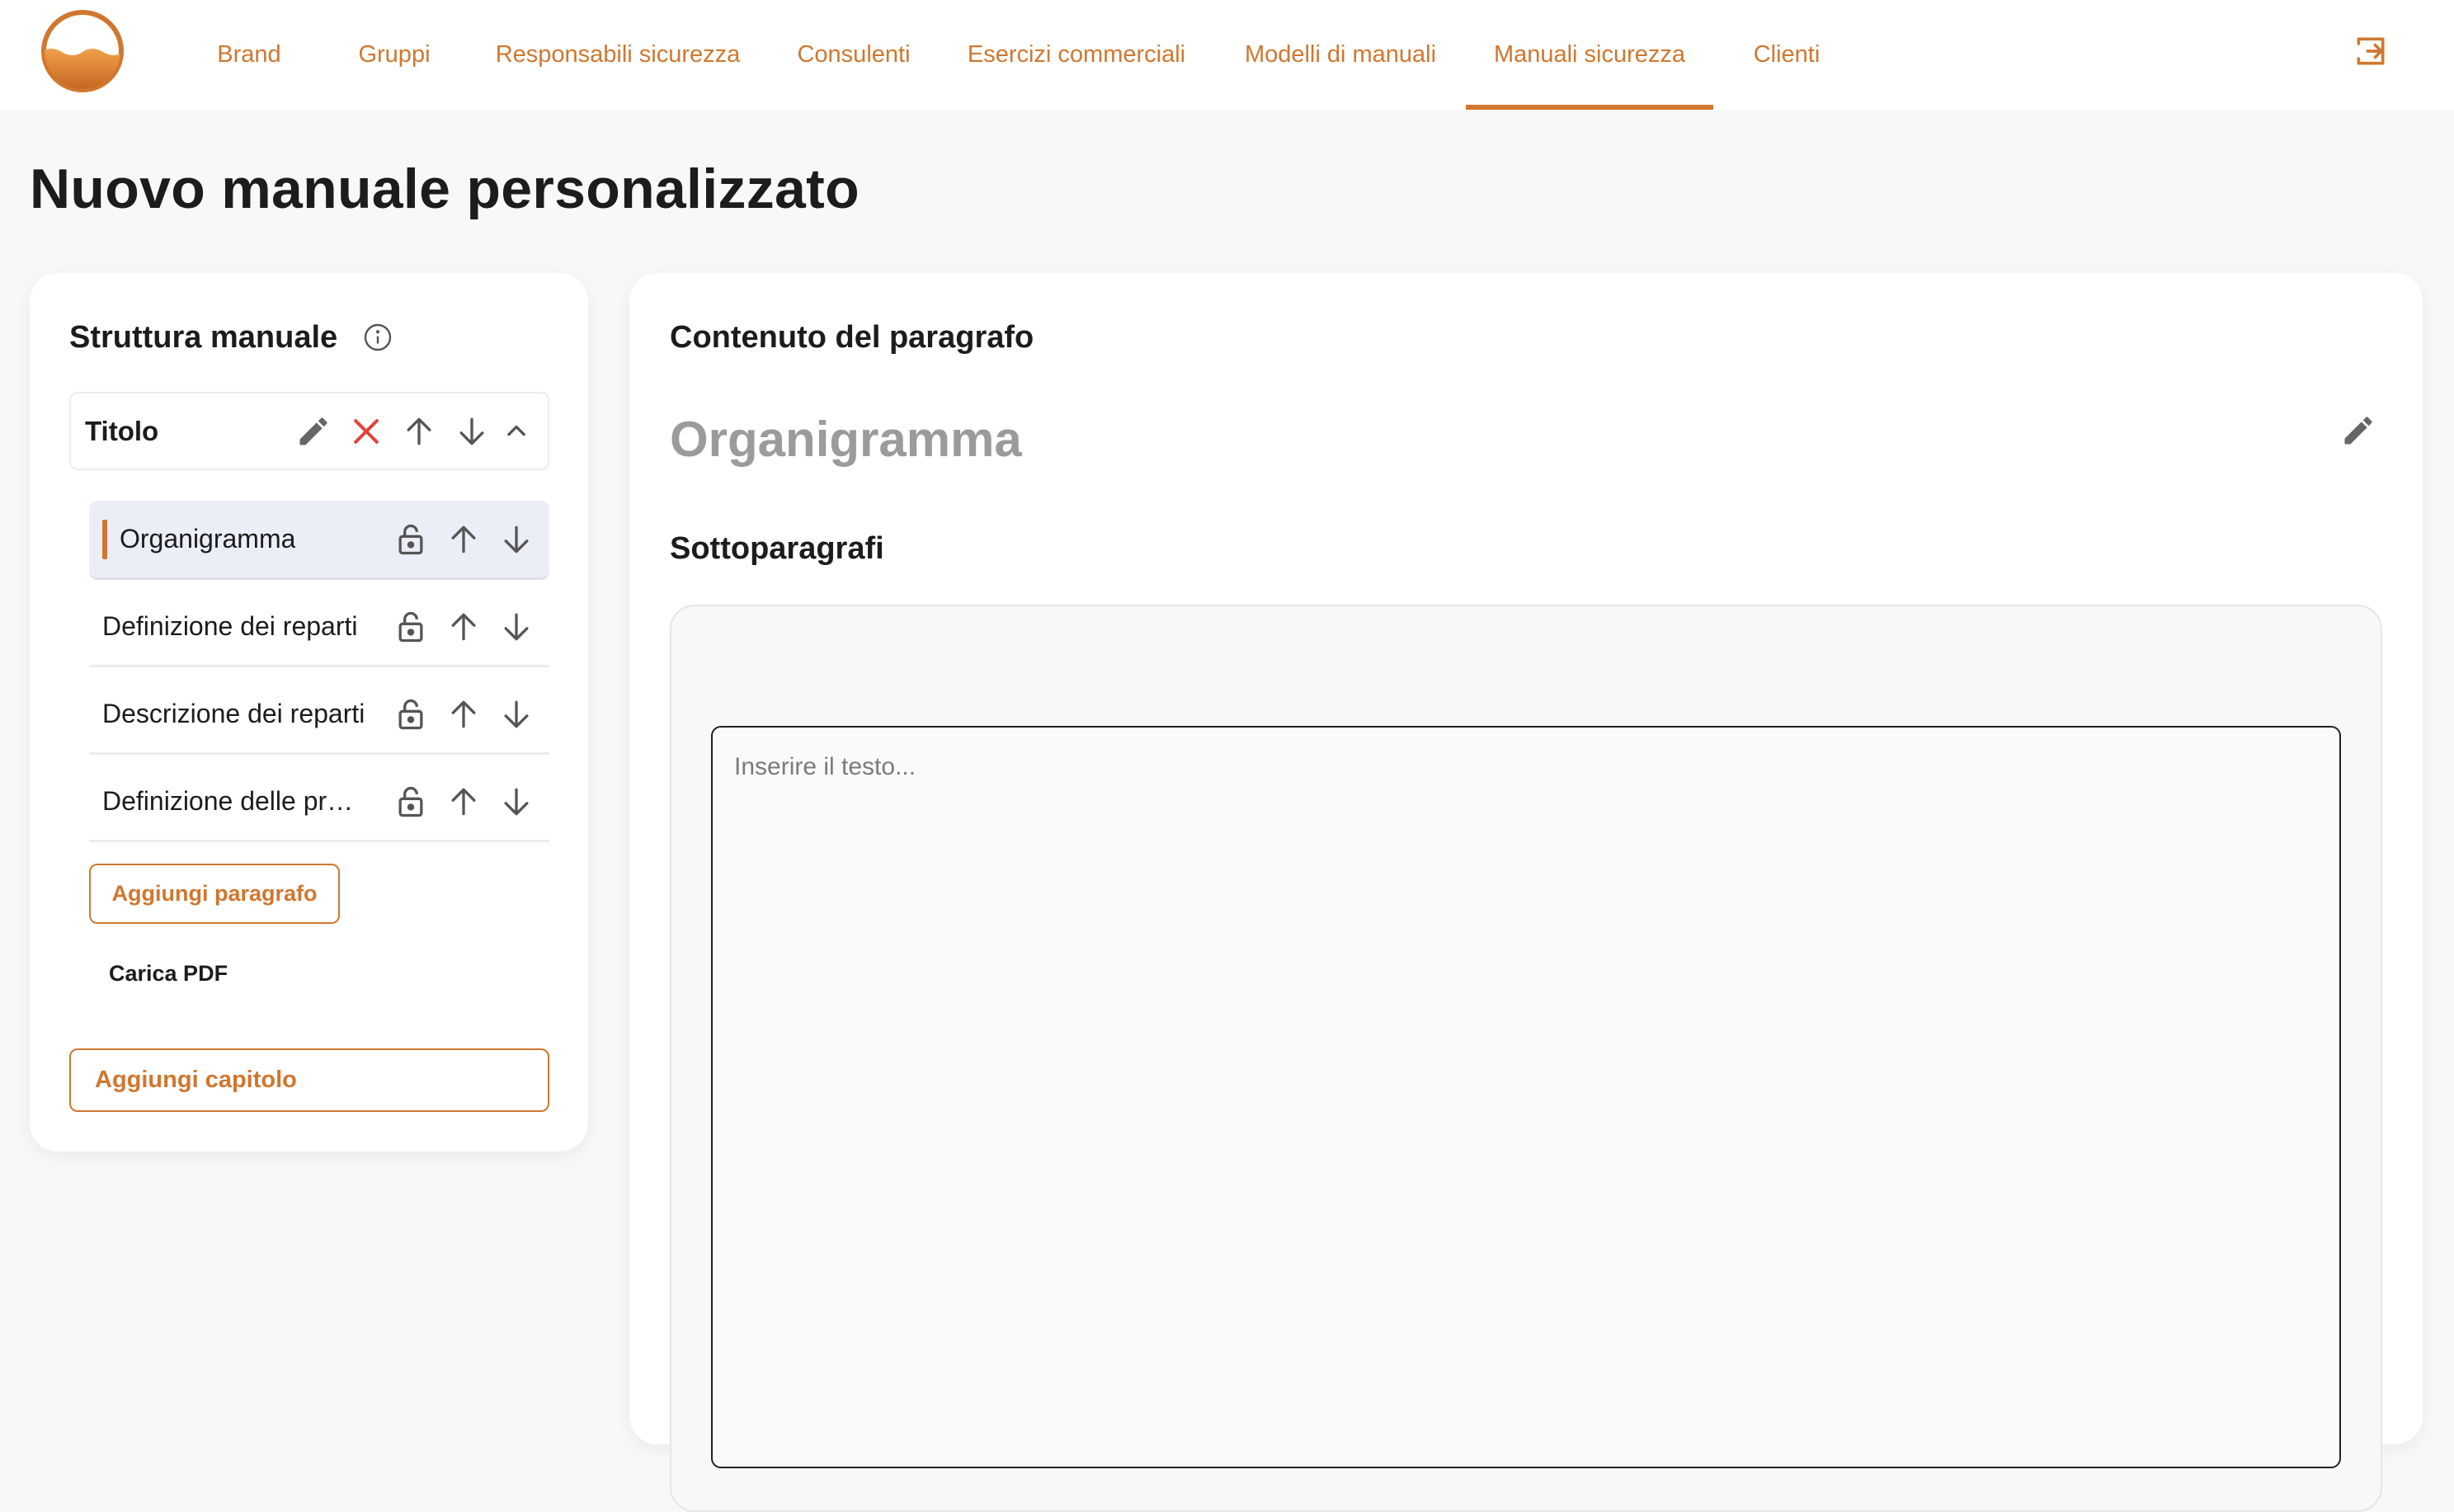  Describe the element at coordinates (516, 431) in the screenshot. I see `collapse-chapter-chevron-up-icon` at that location.